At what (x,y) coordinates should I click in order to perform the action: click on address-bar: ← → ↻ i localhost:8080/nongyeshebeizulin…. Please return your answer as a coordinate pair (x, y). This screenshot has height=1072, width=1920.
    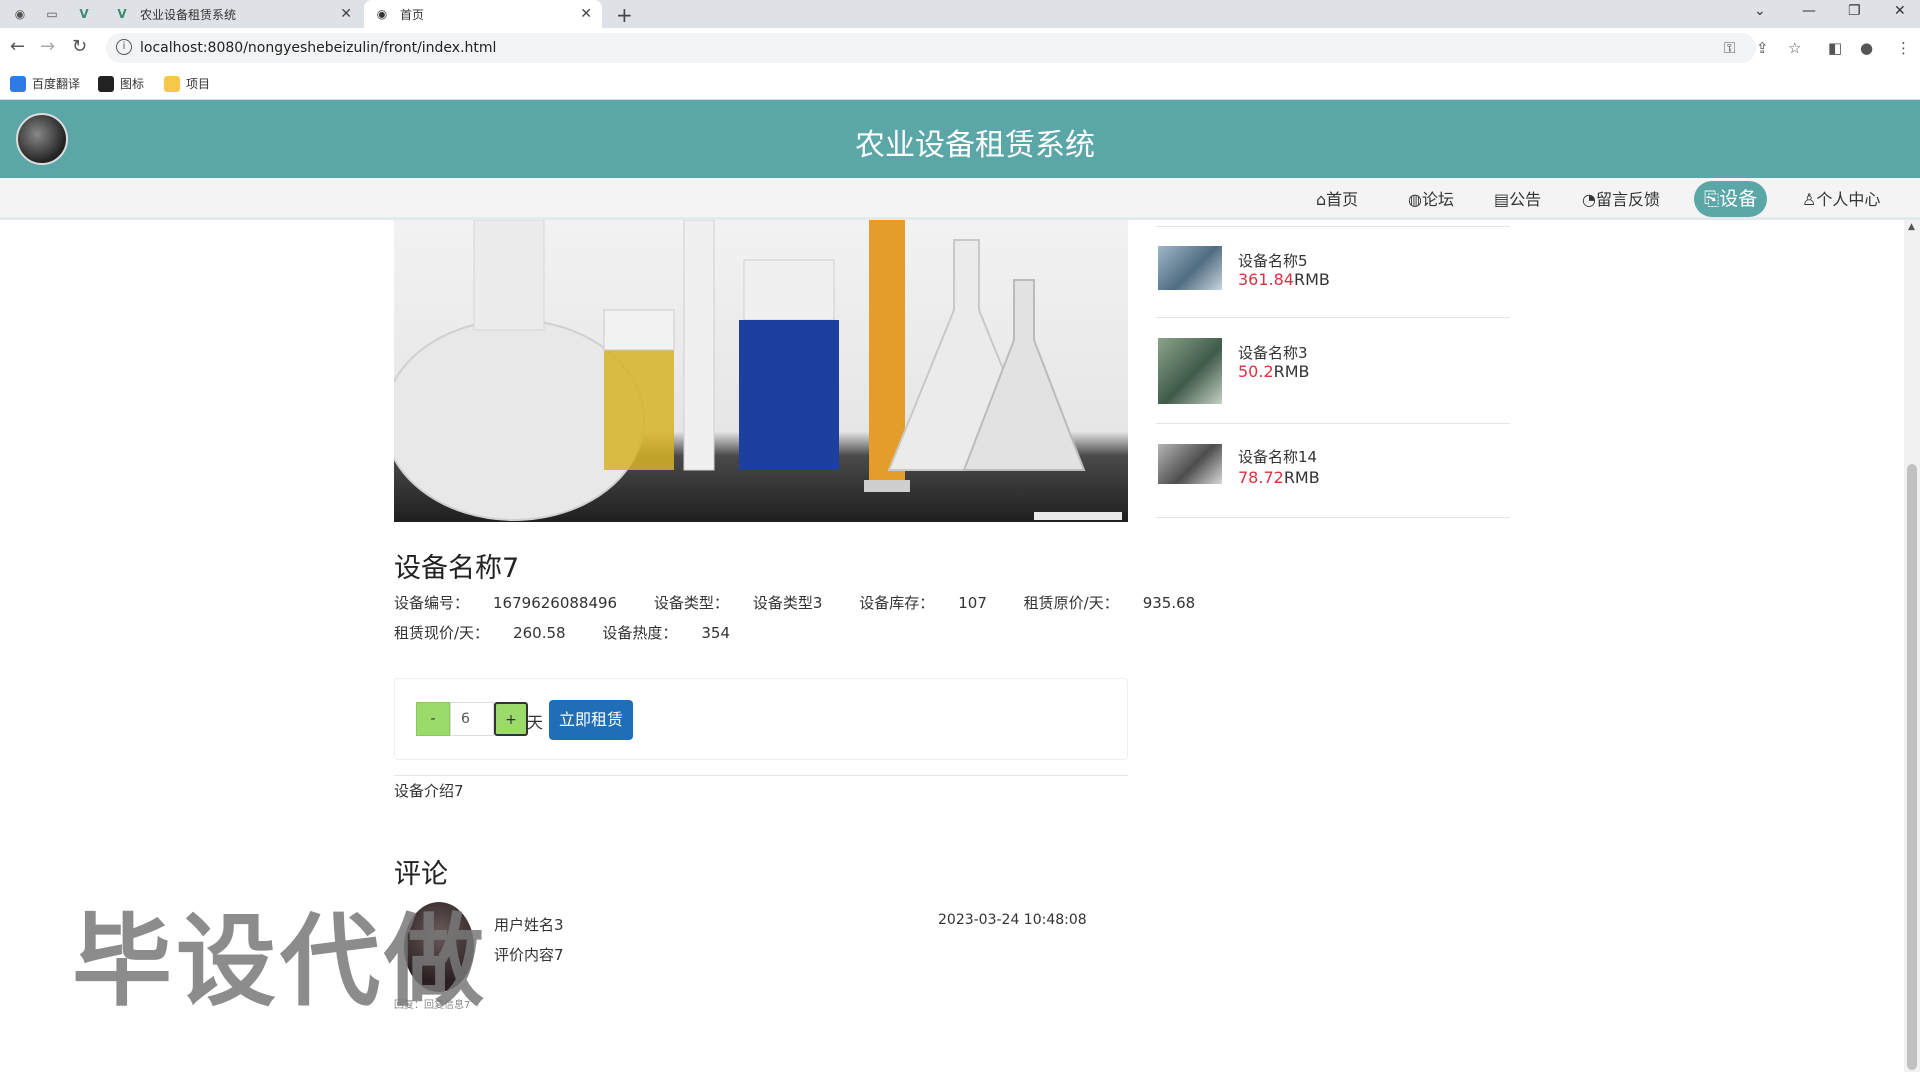
    Looking at the image, I should click on (960, 48).